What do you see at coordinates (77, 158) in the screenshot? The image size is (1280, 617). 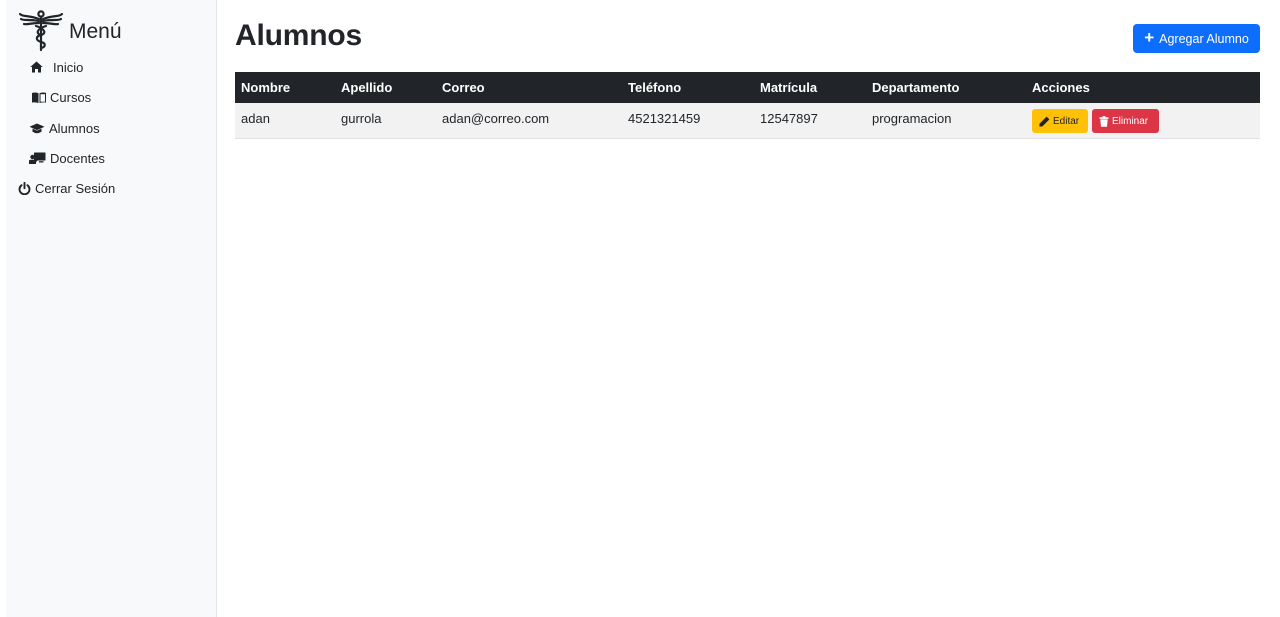 I see `sidebar-item-label: Docentes` at bounding box center [77, 158].